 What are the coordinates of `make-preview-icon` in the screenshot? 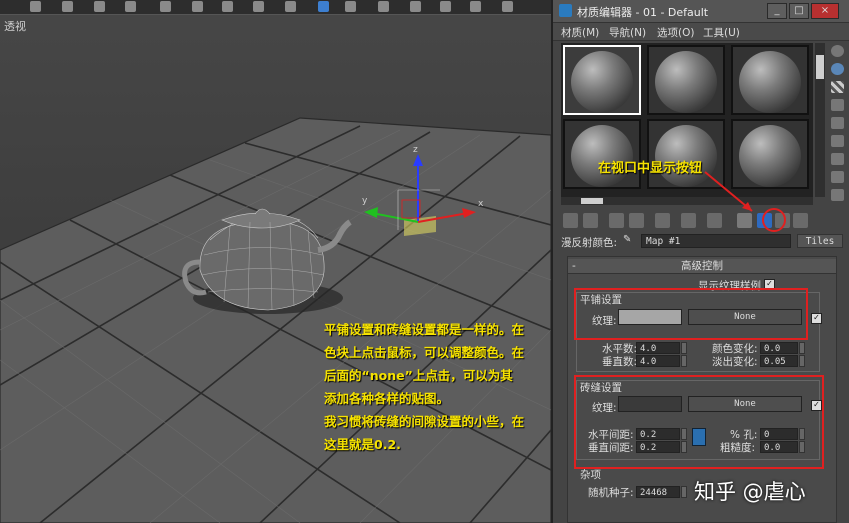 It's located at (837, 141).